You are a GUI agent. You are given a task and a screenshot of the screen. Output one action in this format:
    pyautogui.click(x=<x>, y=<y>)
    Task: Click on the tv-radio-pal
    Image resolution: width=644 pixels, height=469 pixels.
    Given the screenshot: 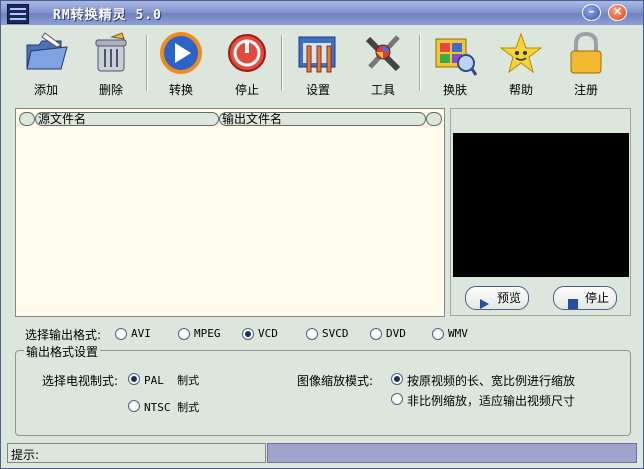 What is the action you would take?
    pyautogui.click(x=134, y=379)
    